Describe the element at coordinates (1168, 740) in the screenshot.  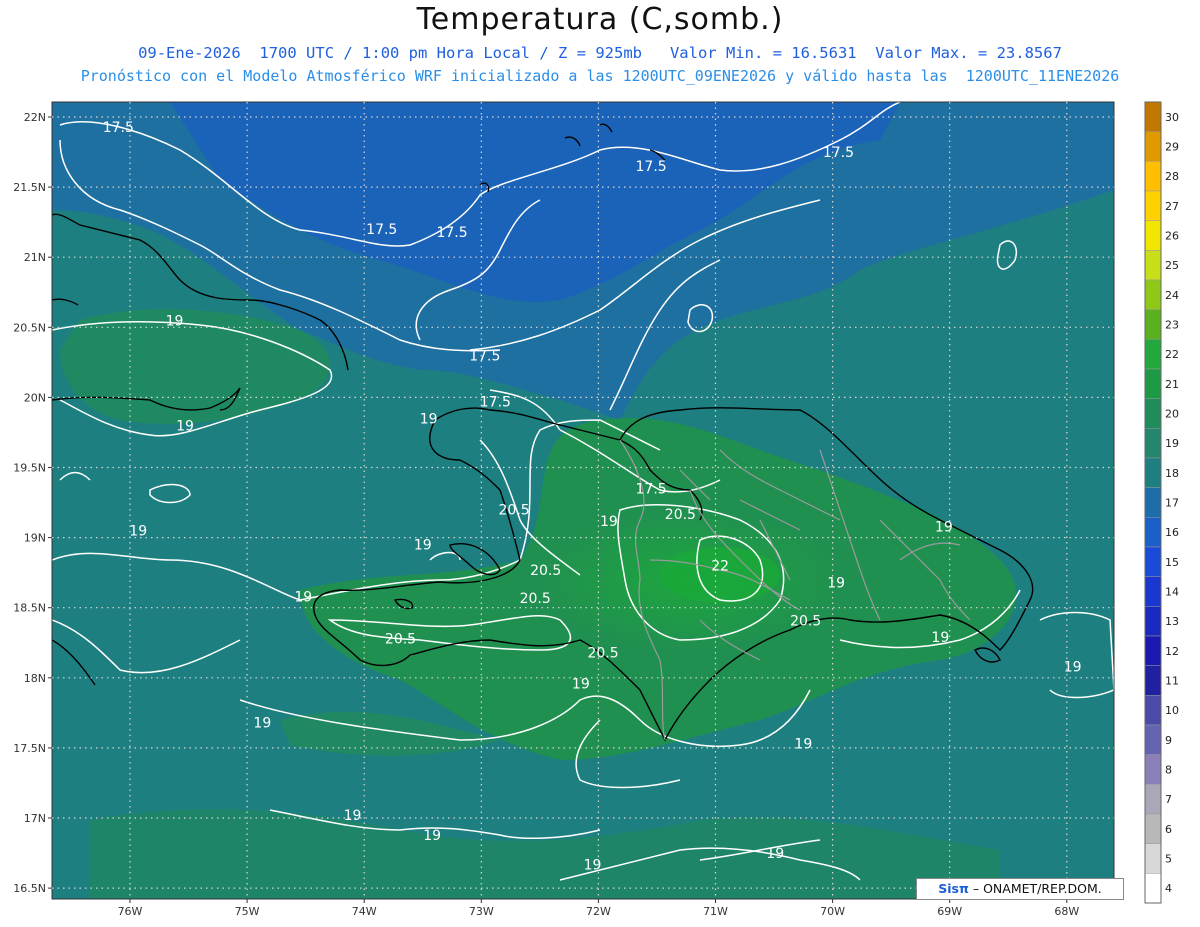
I see `colorbar-label: 9` at that location.